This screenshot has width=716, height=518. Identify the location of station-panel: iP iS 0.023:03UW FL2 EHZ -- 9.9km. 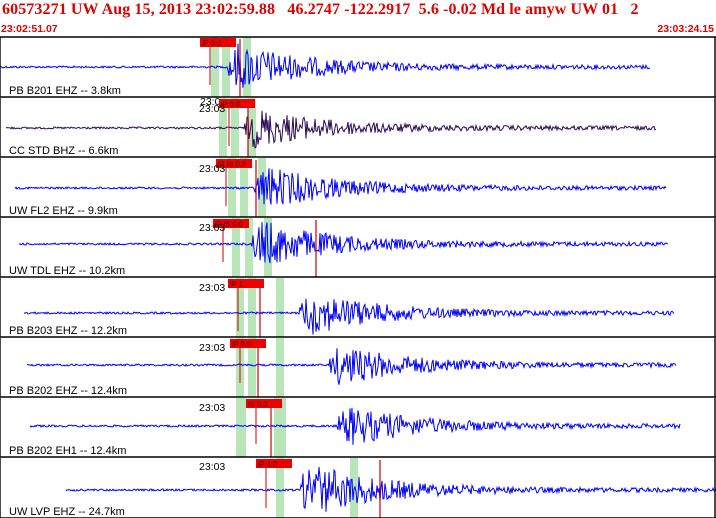
(358, 188).